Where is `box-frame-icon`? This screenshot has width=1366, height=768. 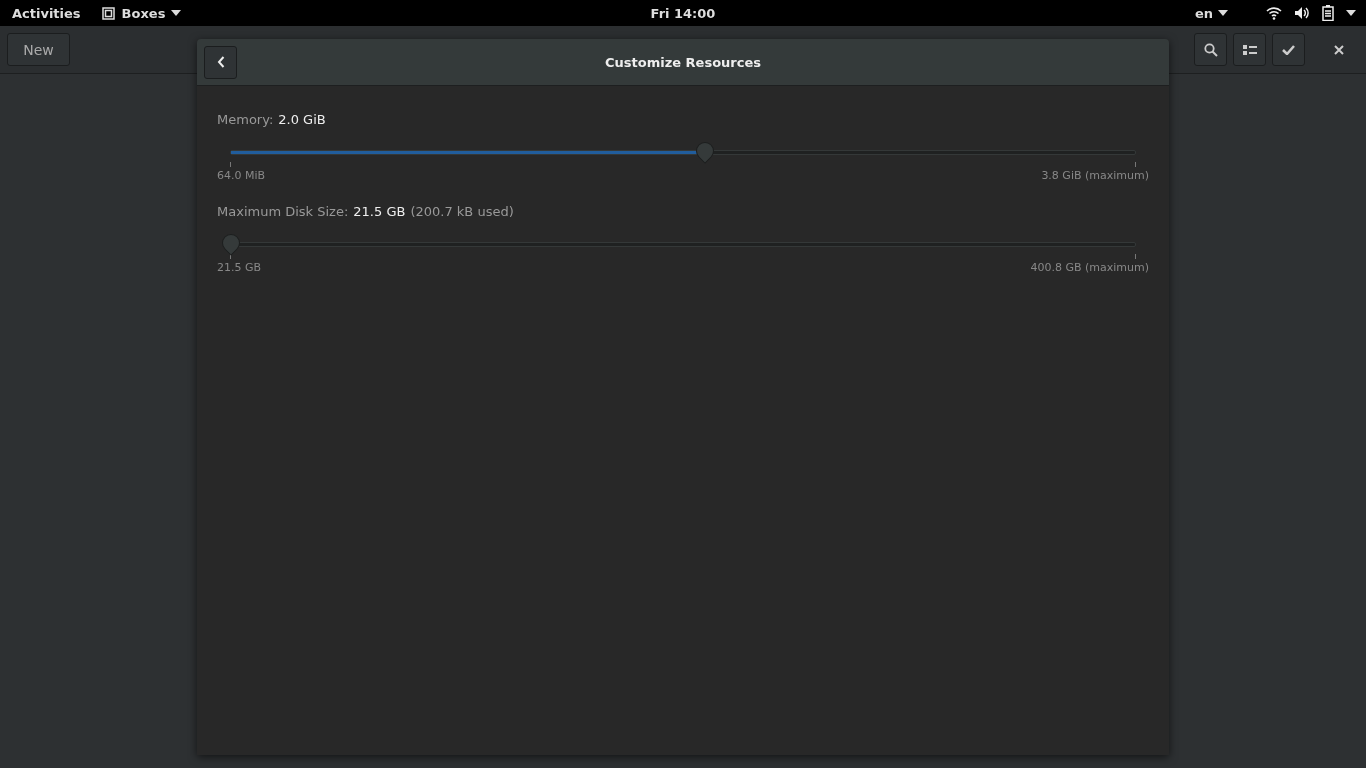
box-frame-icon is located at coordinates (108, 13).